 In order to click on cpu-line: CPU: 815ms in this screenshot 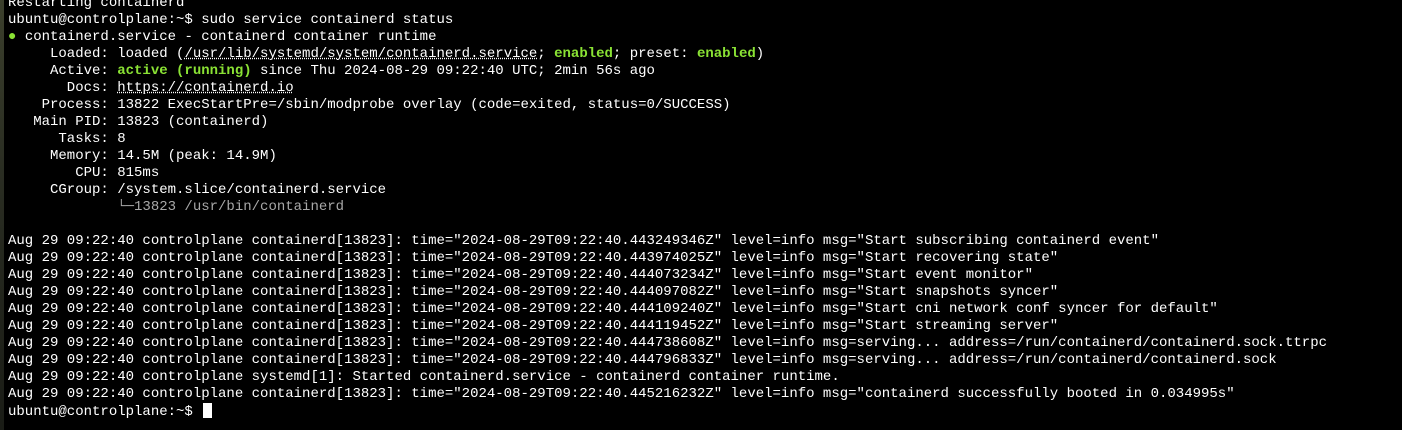, I will do `click(84, 173)`.